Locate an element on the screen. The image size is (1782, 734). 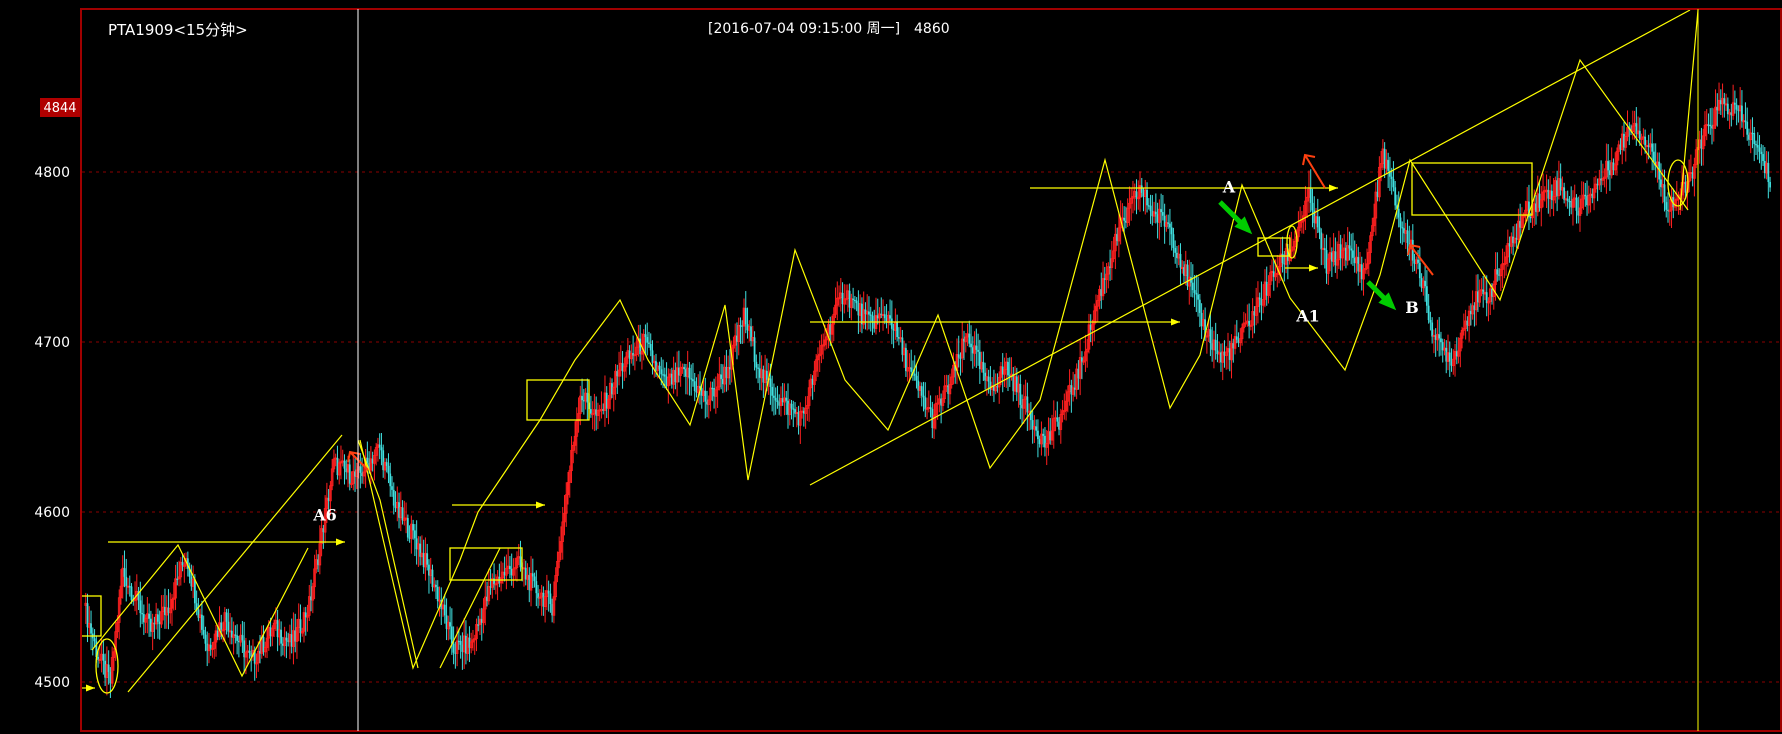
marker-a1: A1 is located at coordinates (1307, 316).